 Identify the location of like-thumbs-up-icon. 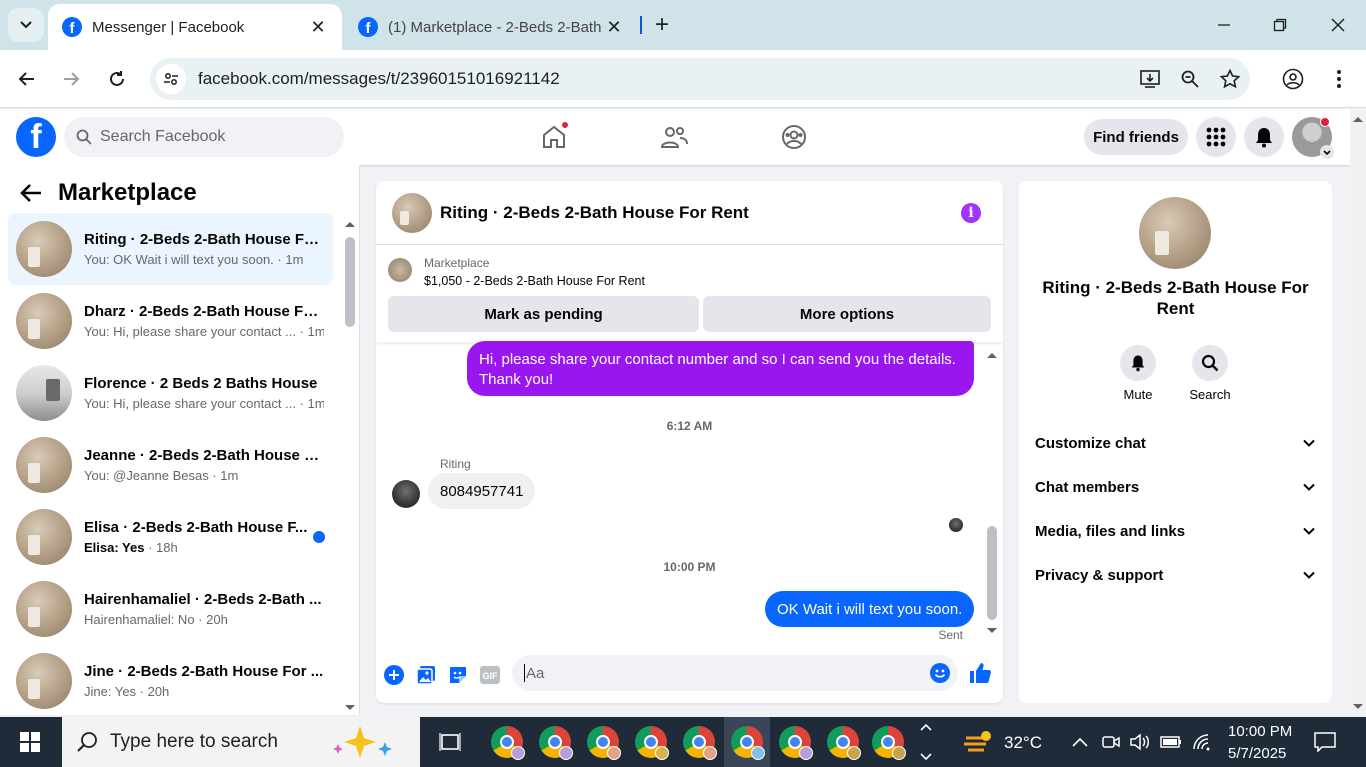
(980, 673).